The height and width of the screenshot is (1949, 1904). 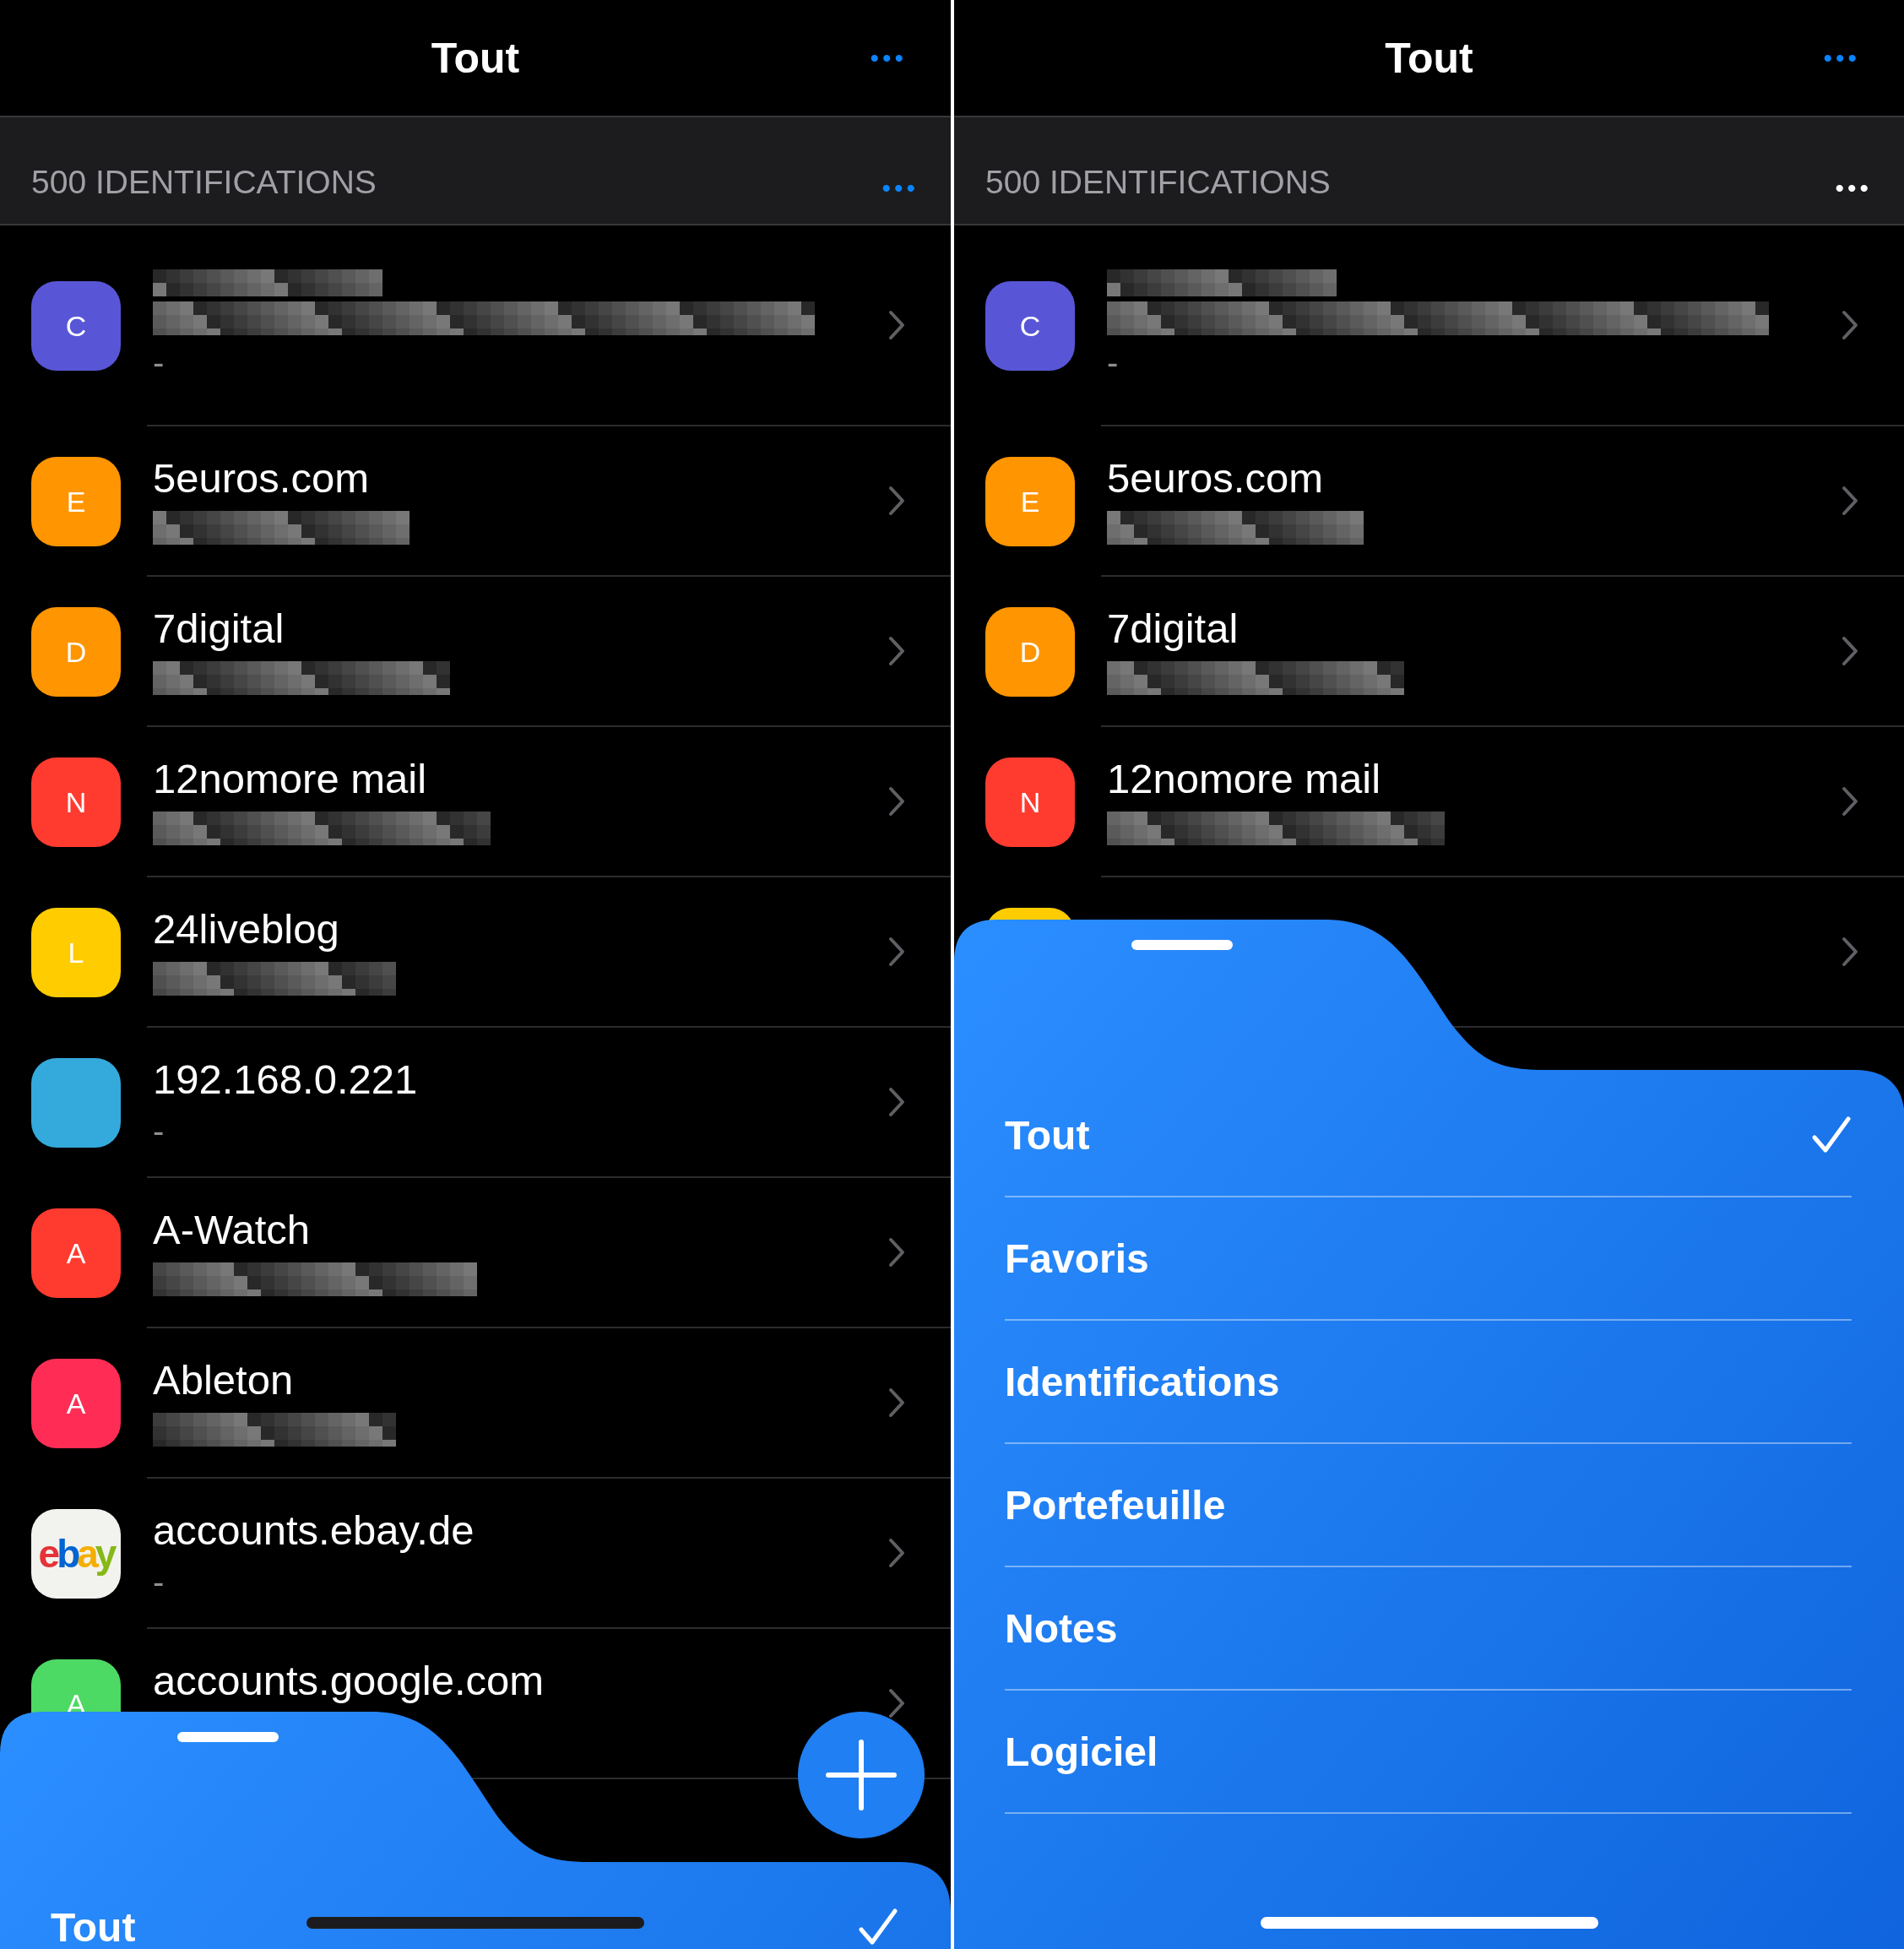 What do you see at coordinates (232, 1230) in the screenshot?
I see `entry-title: A-Watch` at bounding box center [232, 1230].